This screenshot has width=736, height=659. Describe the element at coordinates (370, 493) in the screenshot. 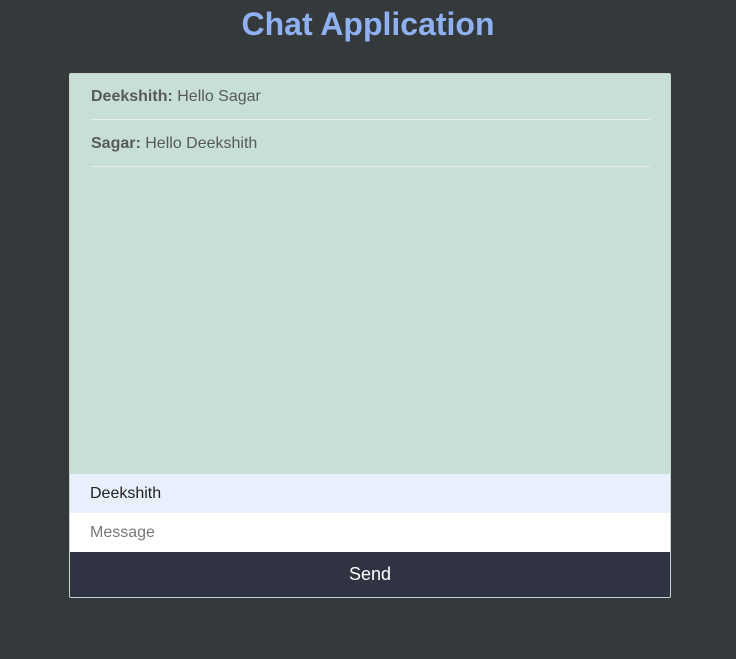

I see `name-input` at that location.